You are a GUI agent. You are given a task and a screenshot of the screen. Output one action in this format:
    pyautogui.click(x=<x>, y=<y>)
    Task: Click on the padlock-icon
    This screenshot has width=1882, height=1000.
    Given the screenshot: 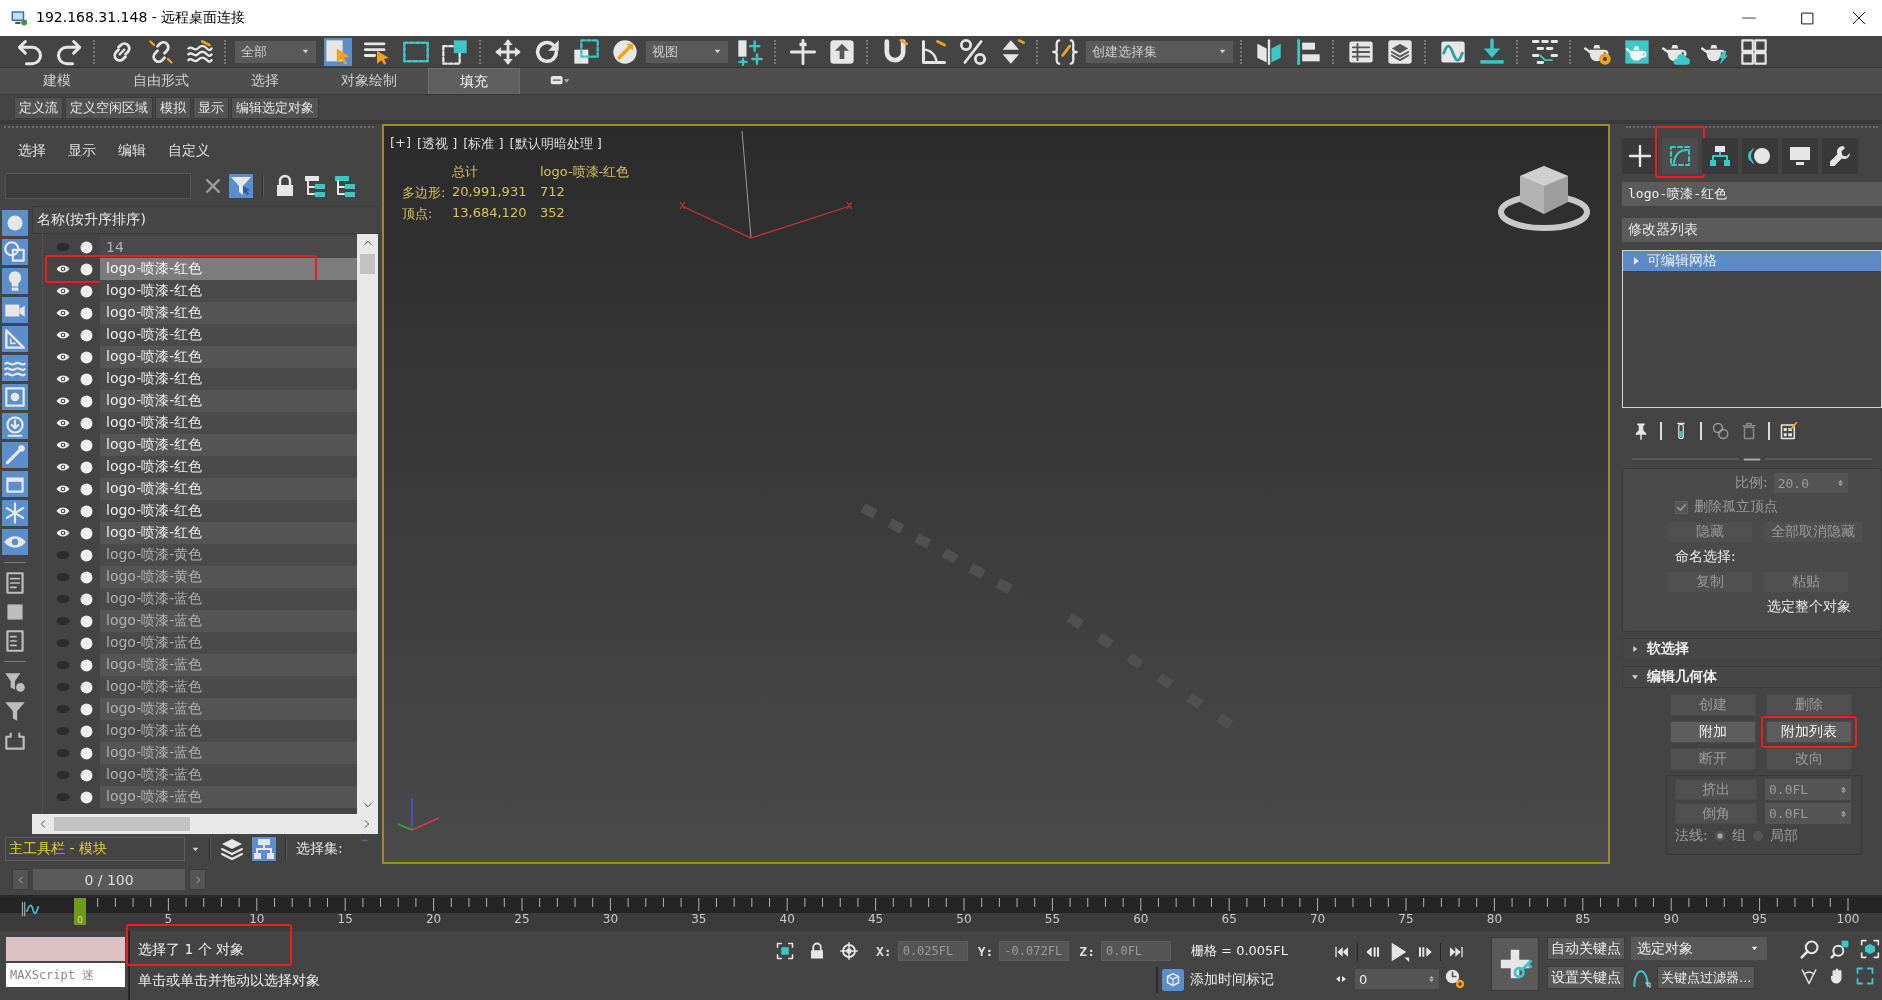 What is the action you would take?
    pyautogui.click(x=817, y=951)
    